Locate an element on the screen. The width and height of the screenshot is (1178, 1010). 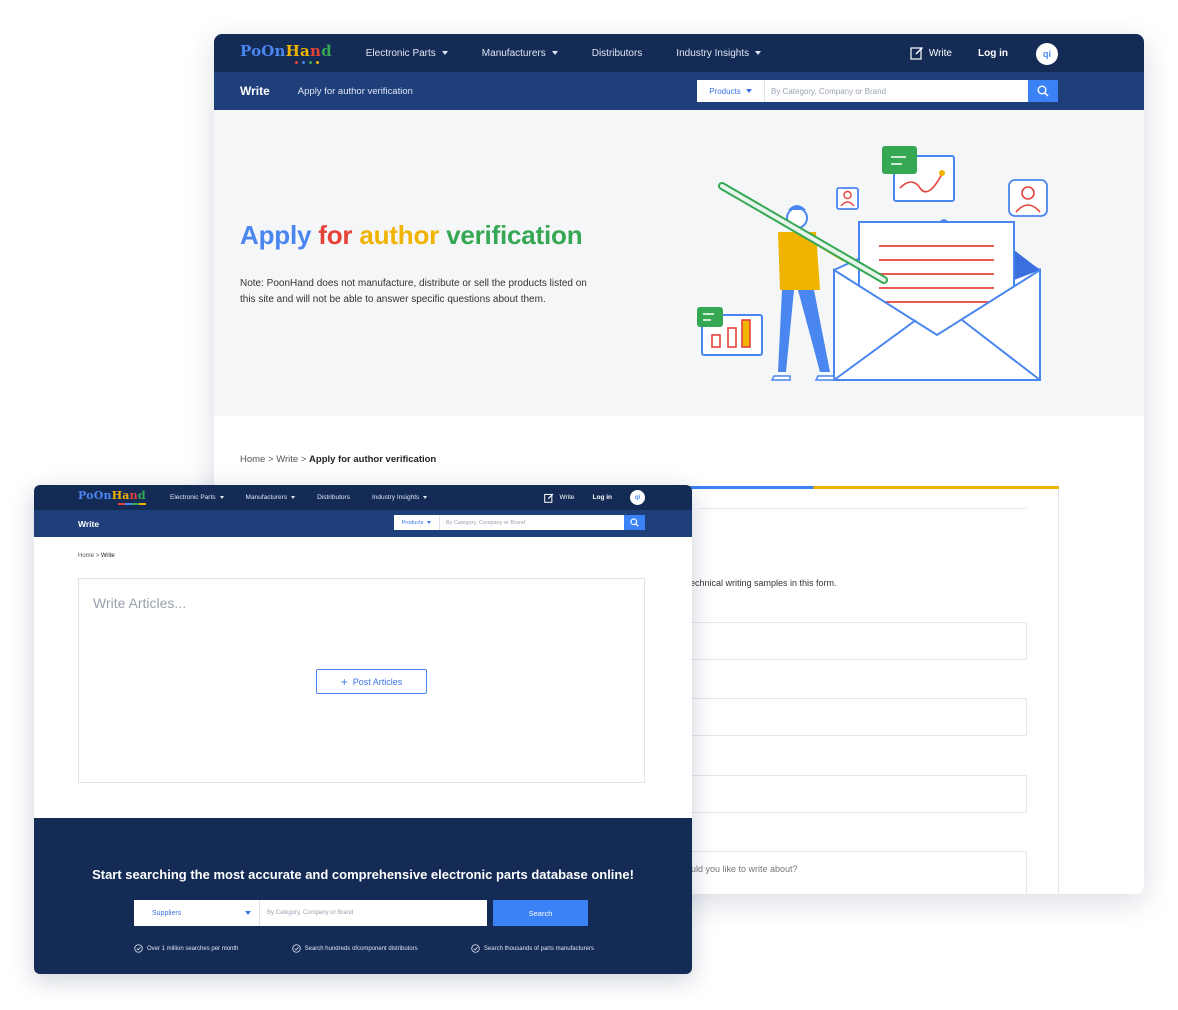
feature-item: Search thousands of parts manufacturers is located at coordinates (532, 948).